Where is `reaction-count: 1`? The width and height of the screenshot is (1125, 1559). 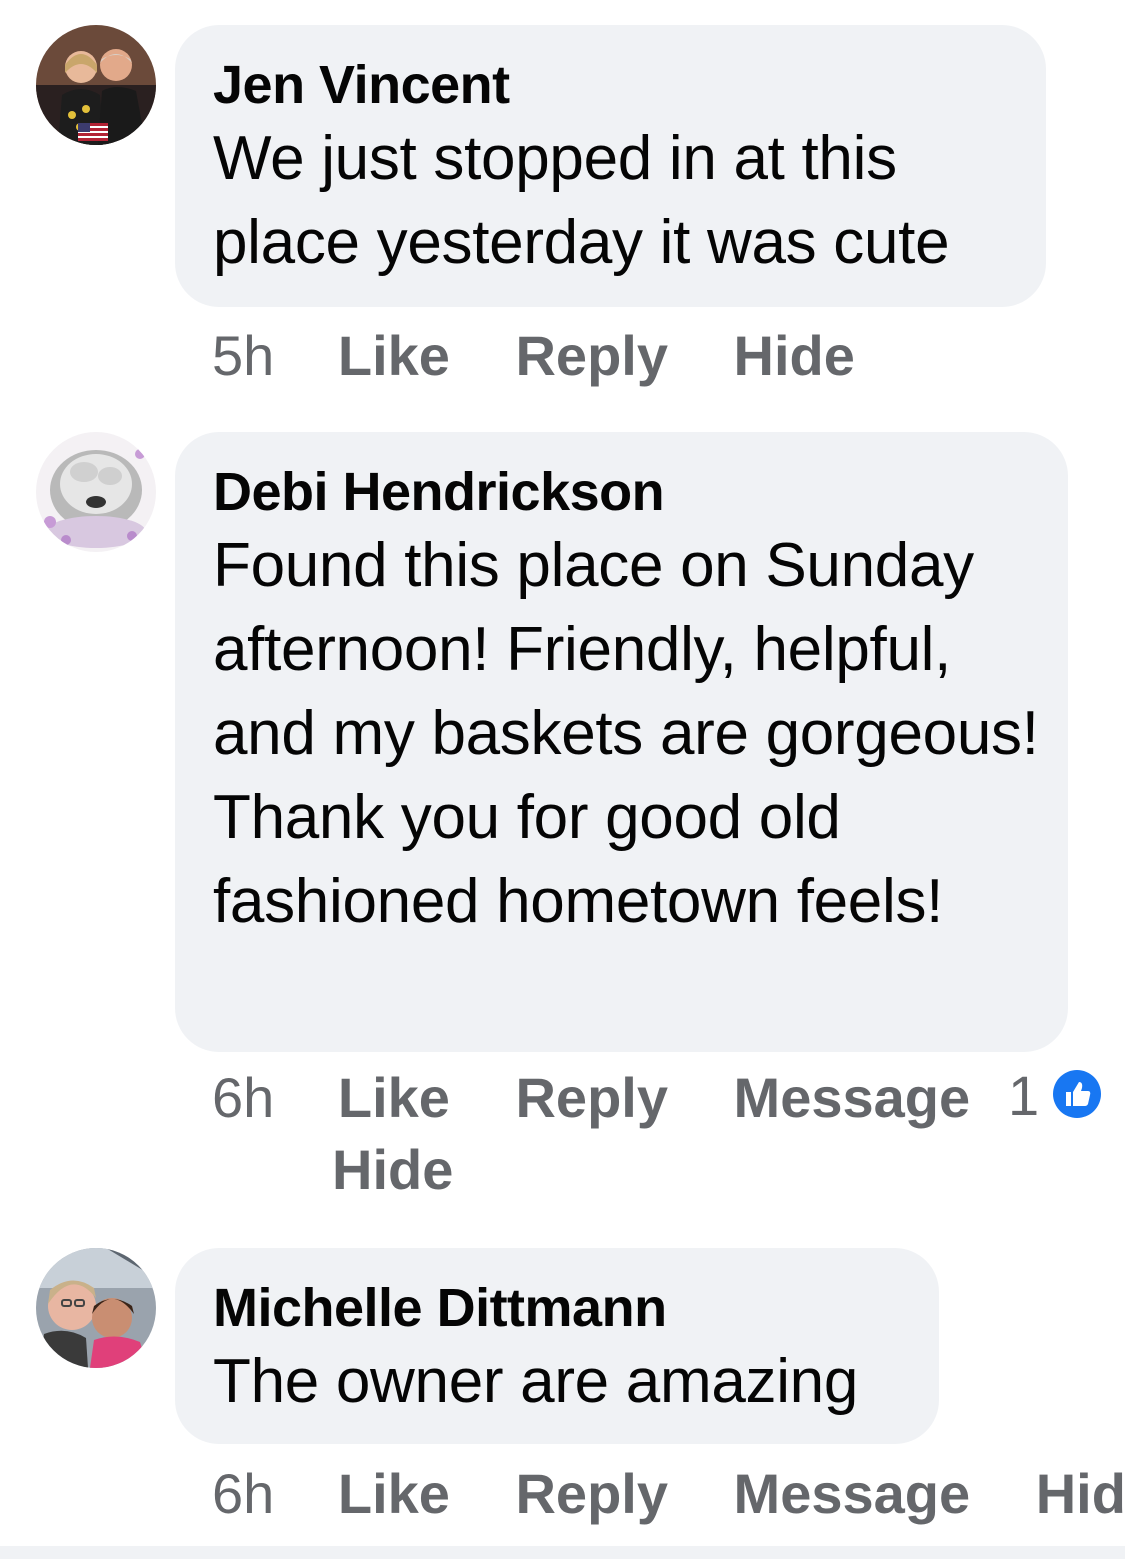
reaction-count: 1 is located at coordinates (1023, 1096).